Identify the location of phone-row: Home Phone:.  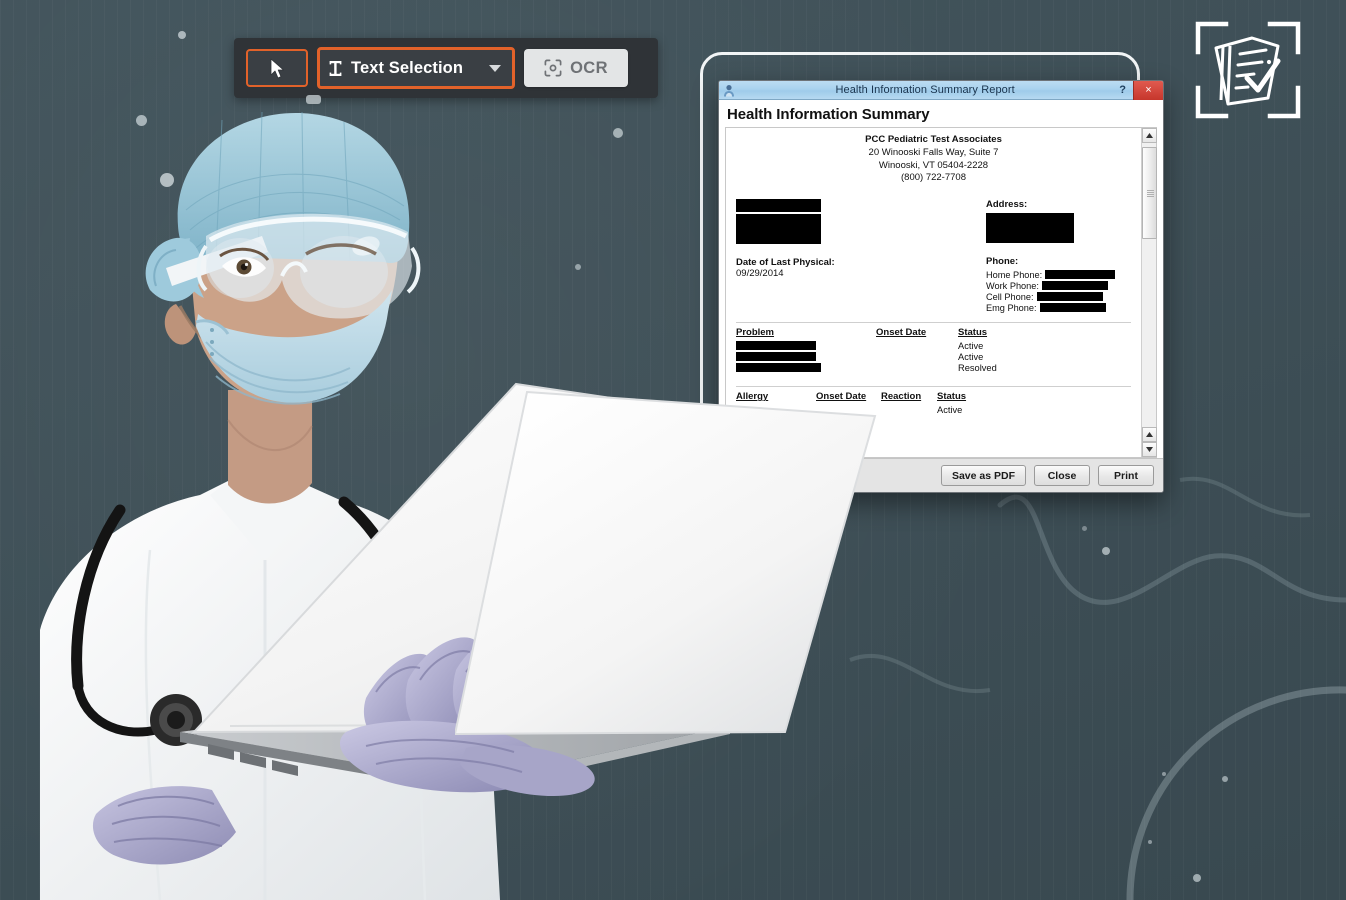
(1058, 274).